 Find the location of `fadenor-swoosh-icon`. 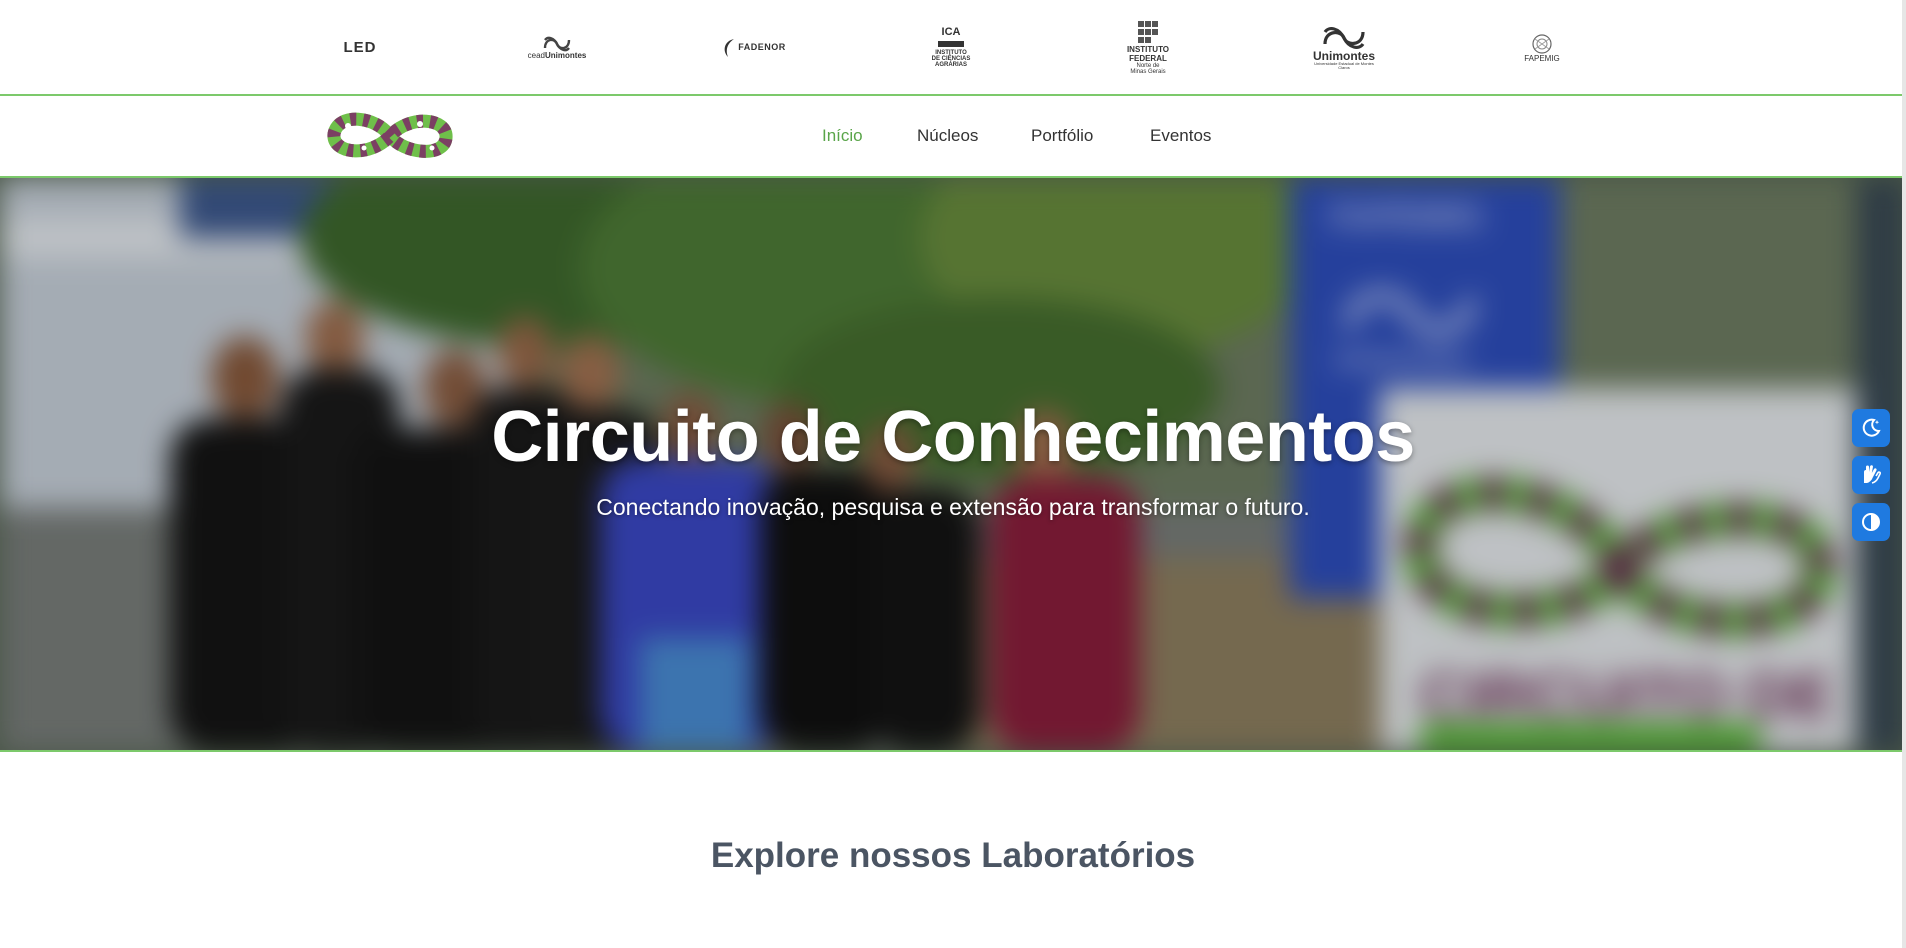

fadenor-swoosh-icon is located at coordinates (729, 48).